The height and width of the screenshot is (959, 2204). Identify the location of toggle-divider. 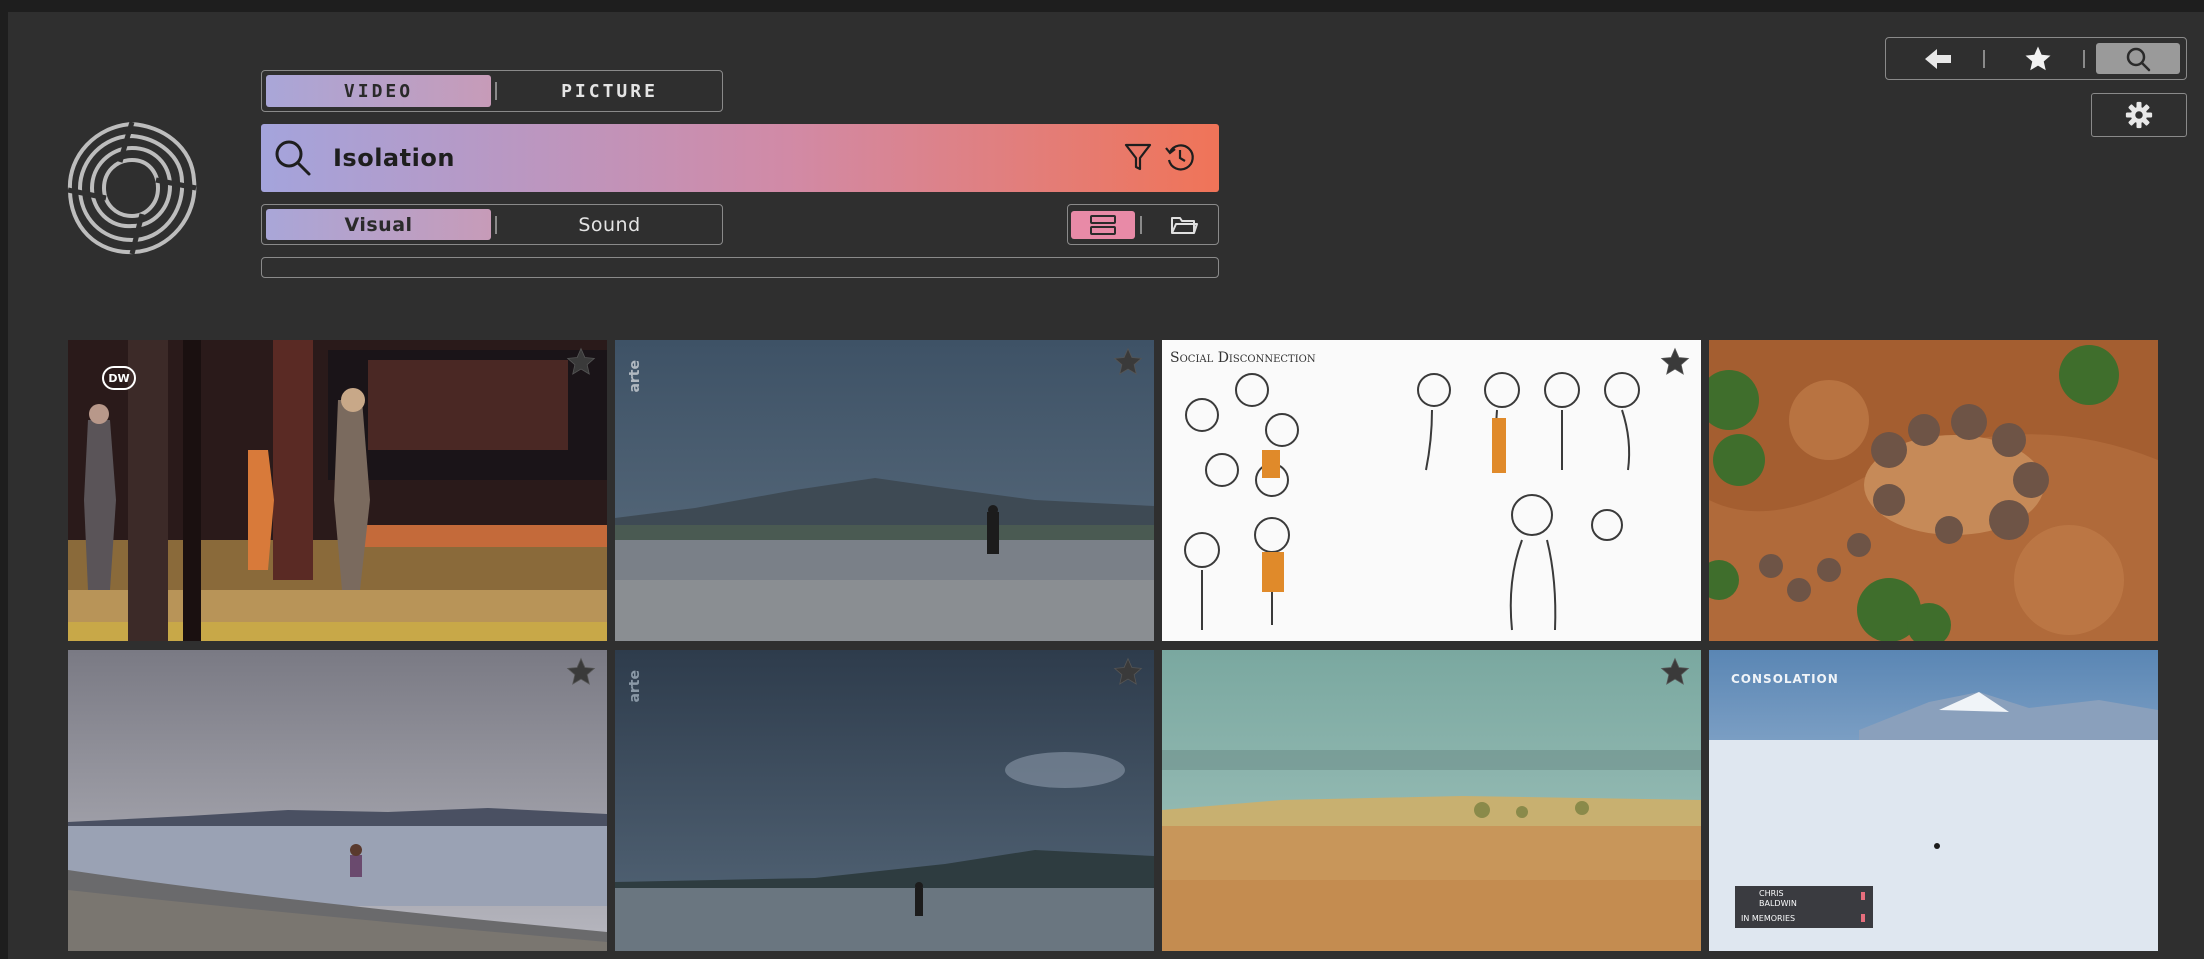
(1141, 225).